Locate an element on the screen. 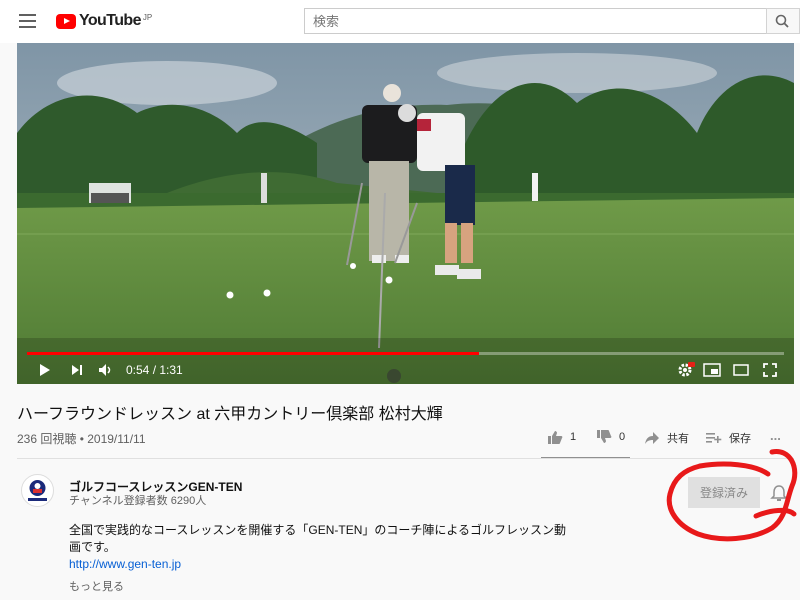  youtube-logo-icon is located at coordinates (66, 21).